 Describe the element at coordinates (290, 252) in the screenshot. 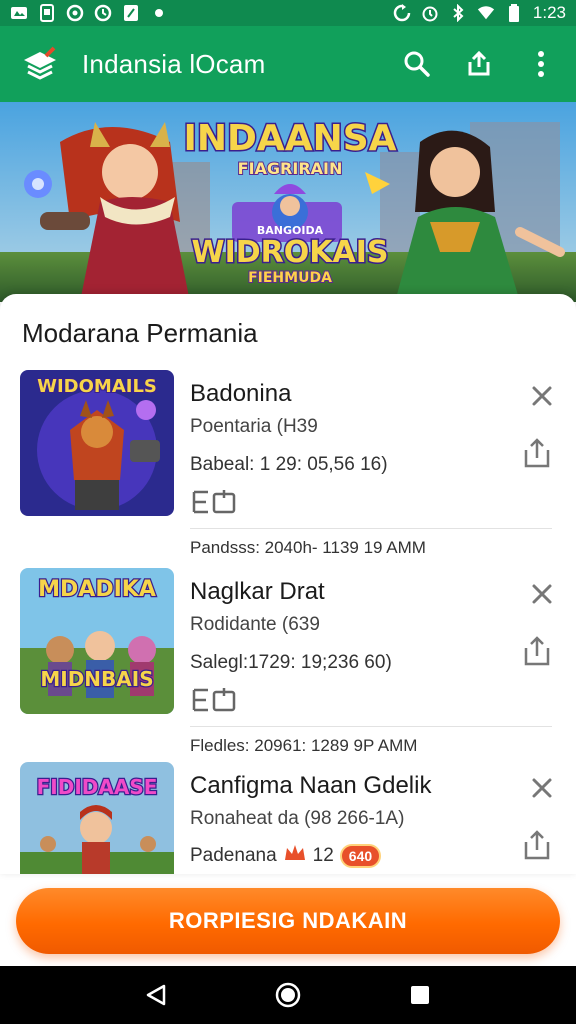

I see `banner-title2: WIDROKAIS` at that location.